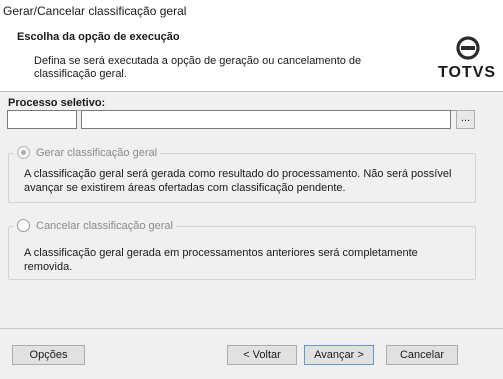 This screenshot has height=379, width=503. Describe the element at coordinates (23, 152) in the screenshot. I see `generate-radio` at that location.